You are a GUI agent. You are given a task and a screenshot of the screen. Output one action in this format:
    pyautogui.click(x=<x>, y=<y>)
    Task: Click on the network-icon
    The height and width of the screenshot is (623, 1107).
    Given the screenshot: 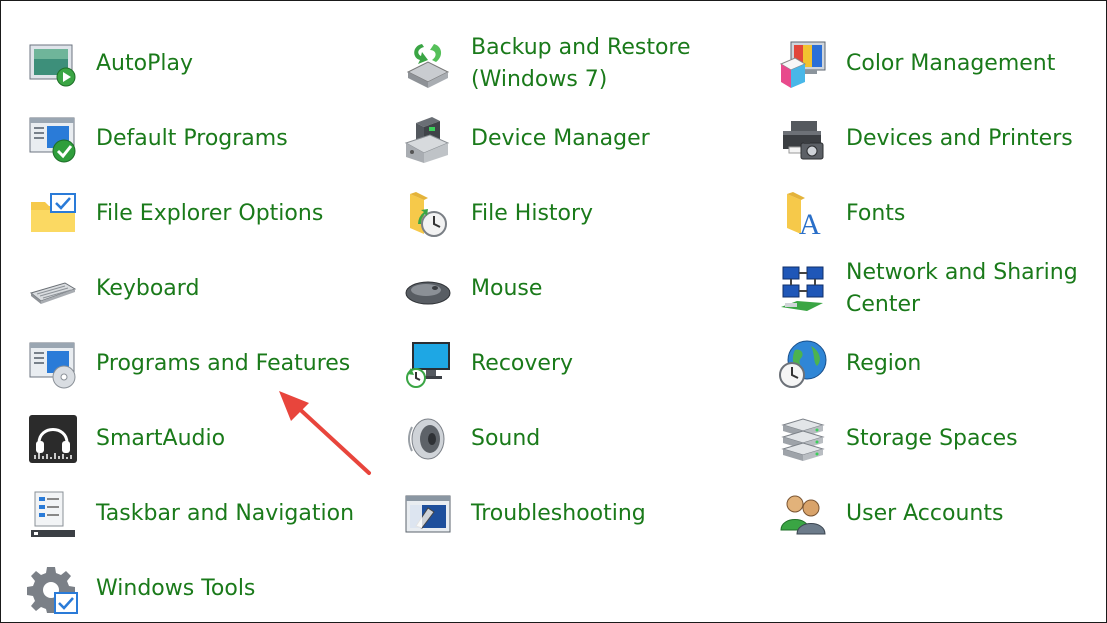 What is the action you would take?
    pyautogui.click(x=803, y=289)
    